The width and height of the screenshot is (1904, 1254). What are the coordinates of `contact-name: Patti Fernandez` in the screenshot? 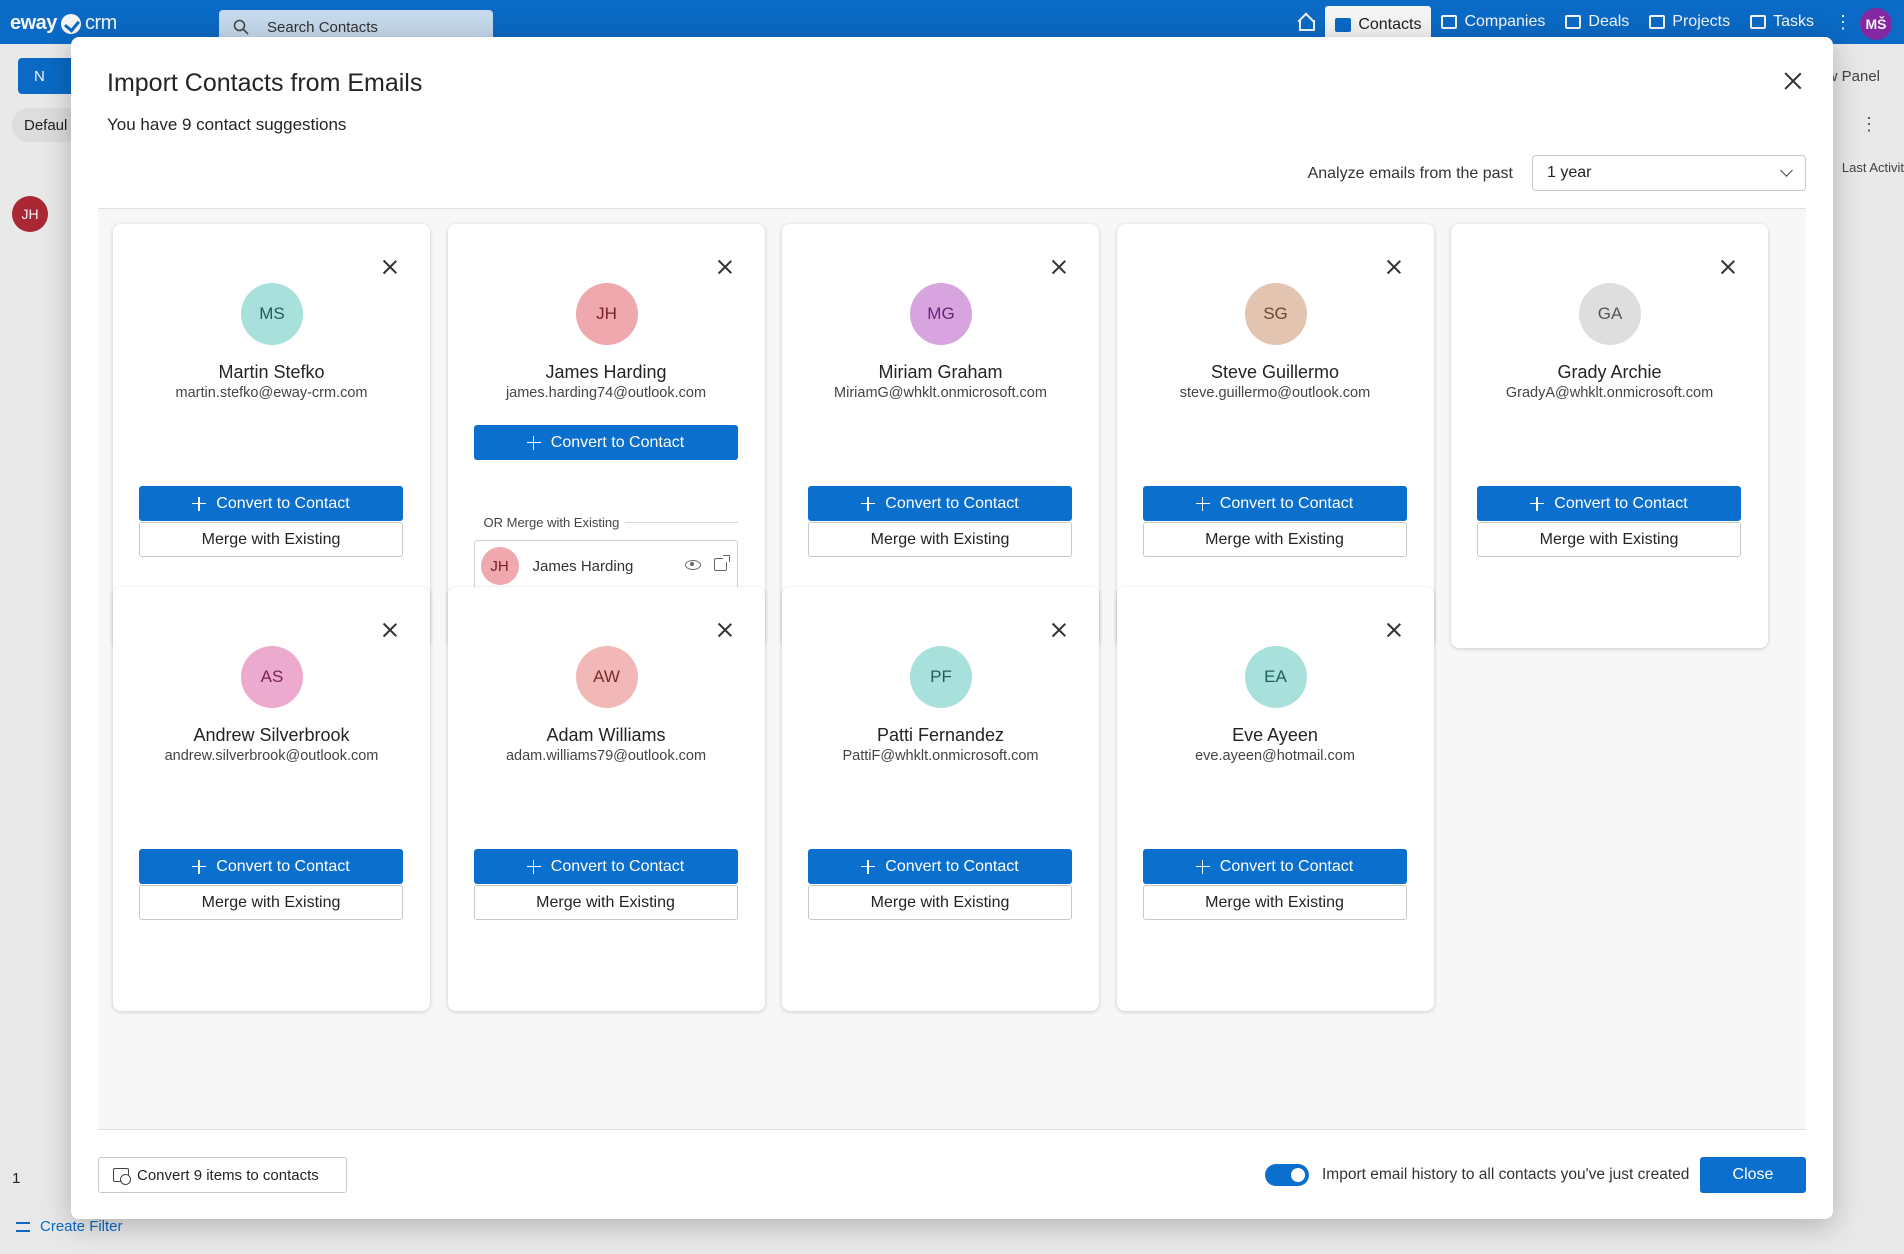 It's located at (940, 735).